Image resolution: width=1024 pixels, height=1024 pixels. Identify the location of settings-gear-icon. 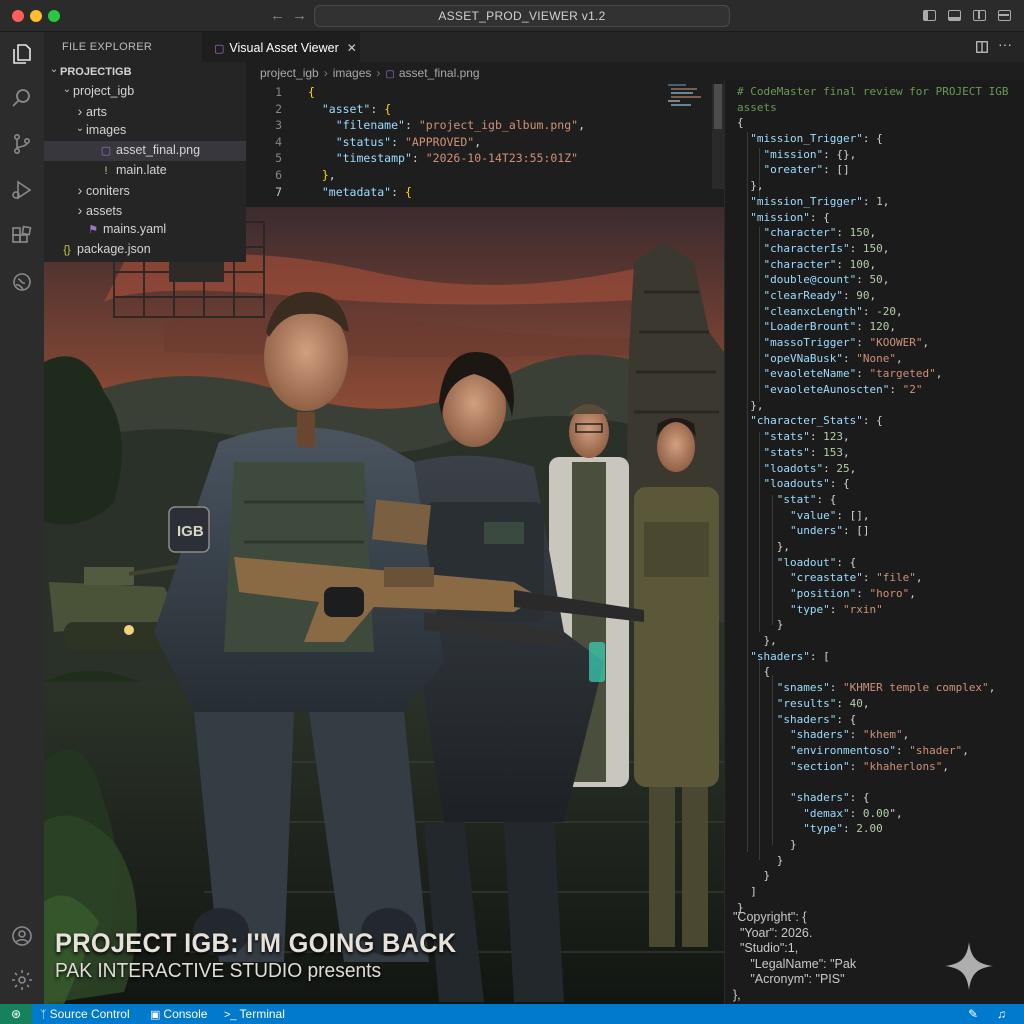
(22, 980).